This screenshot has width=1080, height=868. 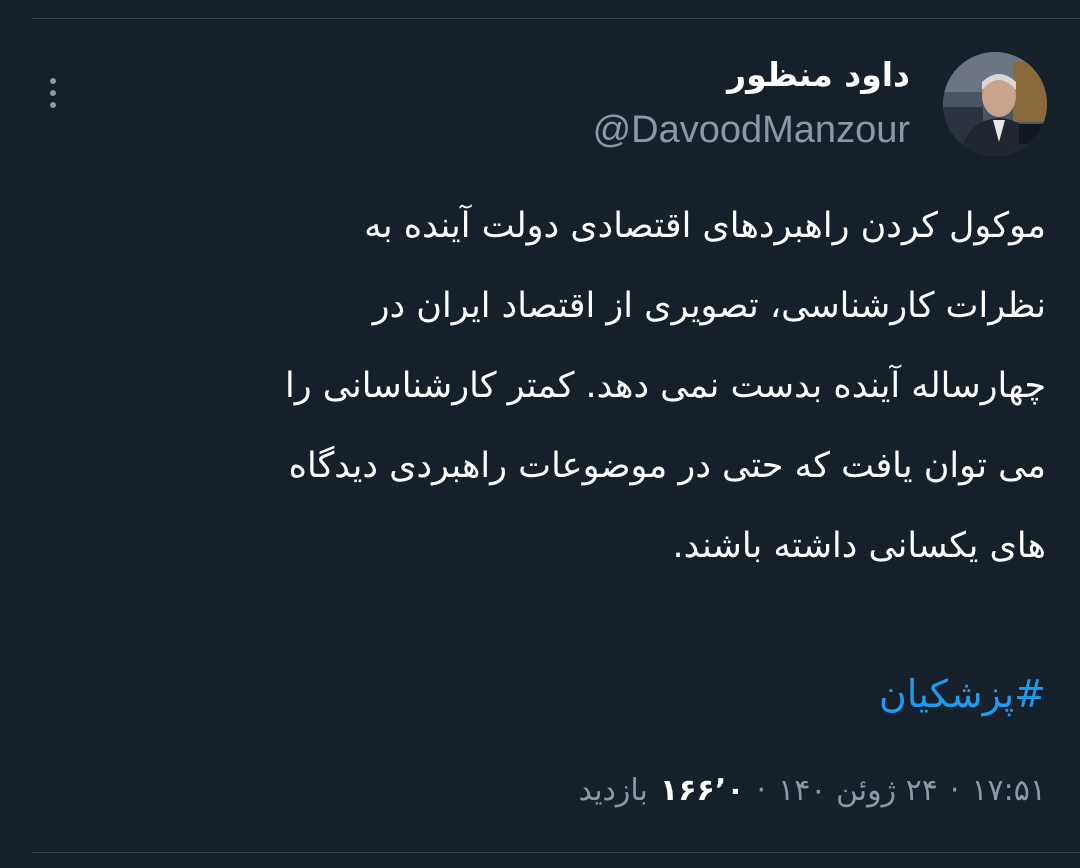 What do you see at coordinates (556, 852) in the screenshot?
I see `bottom-divider` at bounding box center [556, 852].